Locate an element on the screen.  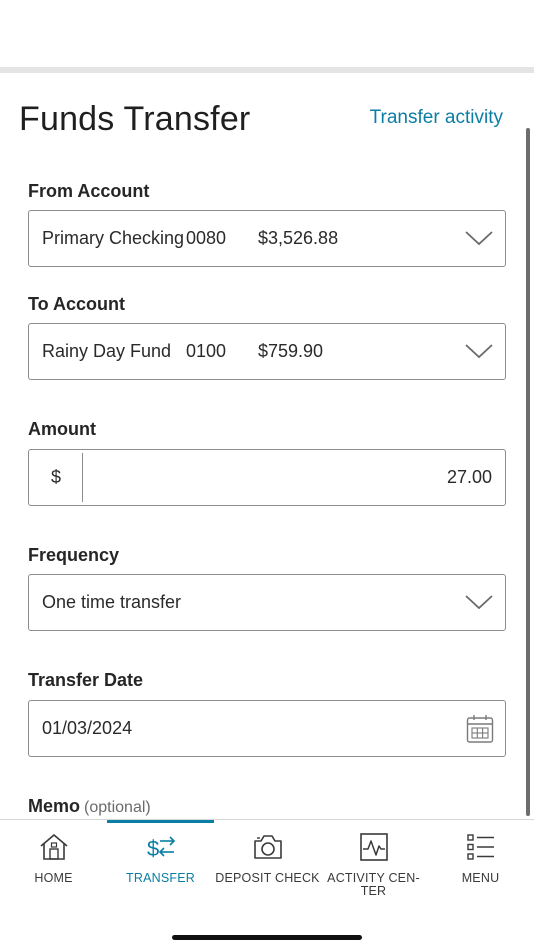
home-indicator is located at coordinates (267, 937).